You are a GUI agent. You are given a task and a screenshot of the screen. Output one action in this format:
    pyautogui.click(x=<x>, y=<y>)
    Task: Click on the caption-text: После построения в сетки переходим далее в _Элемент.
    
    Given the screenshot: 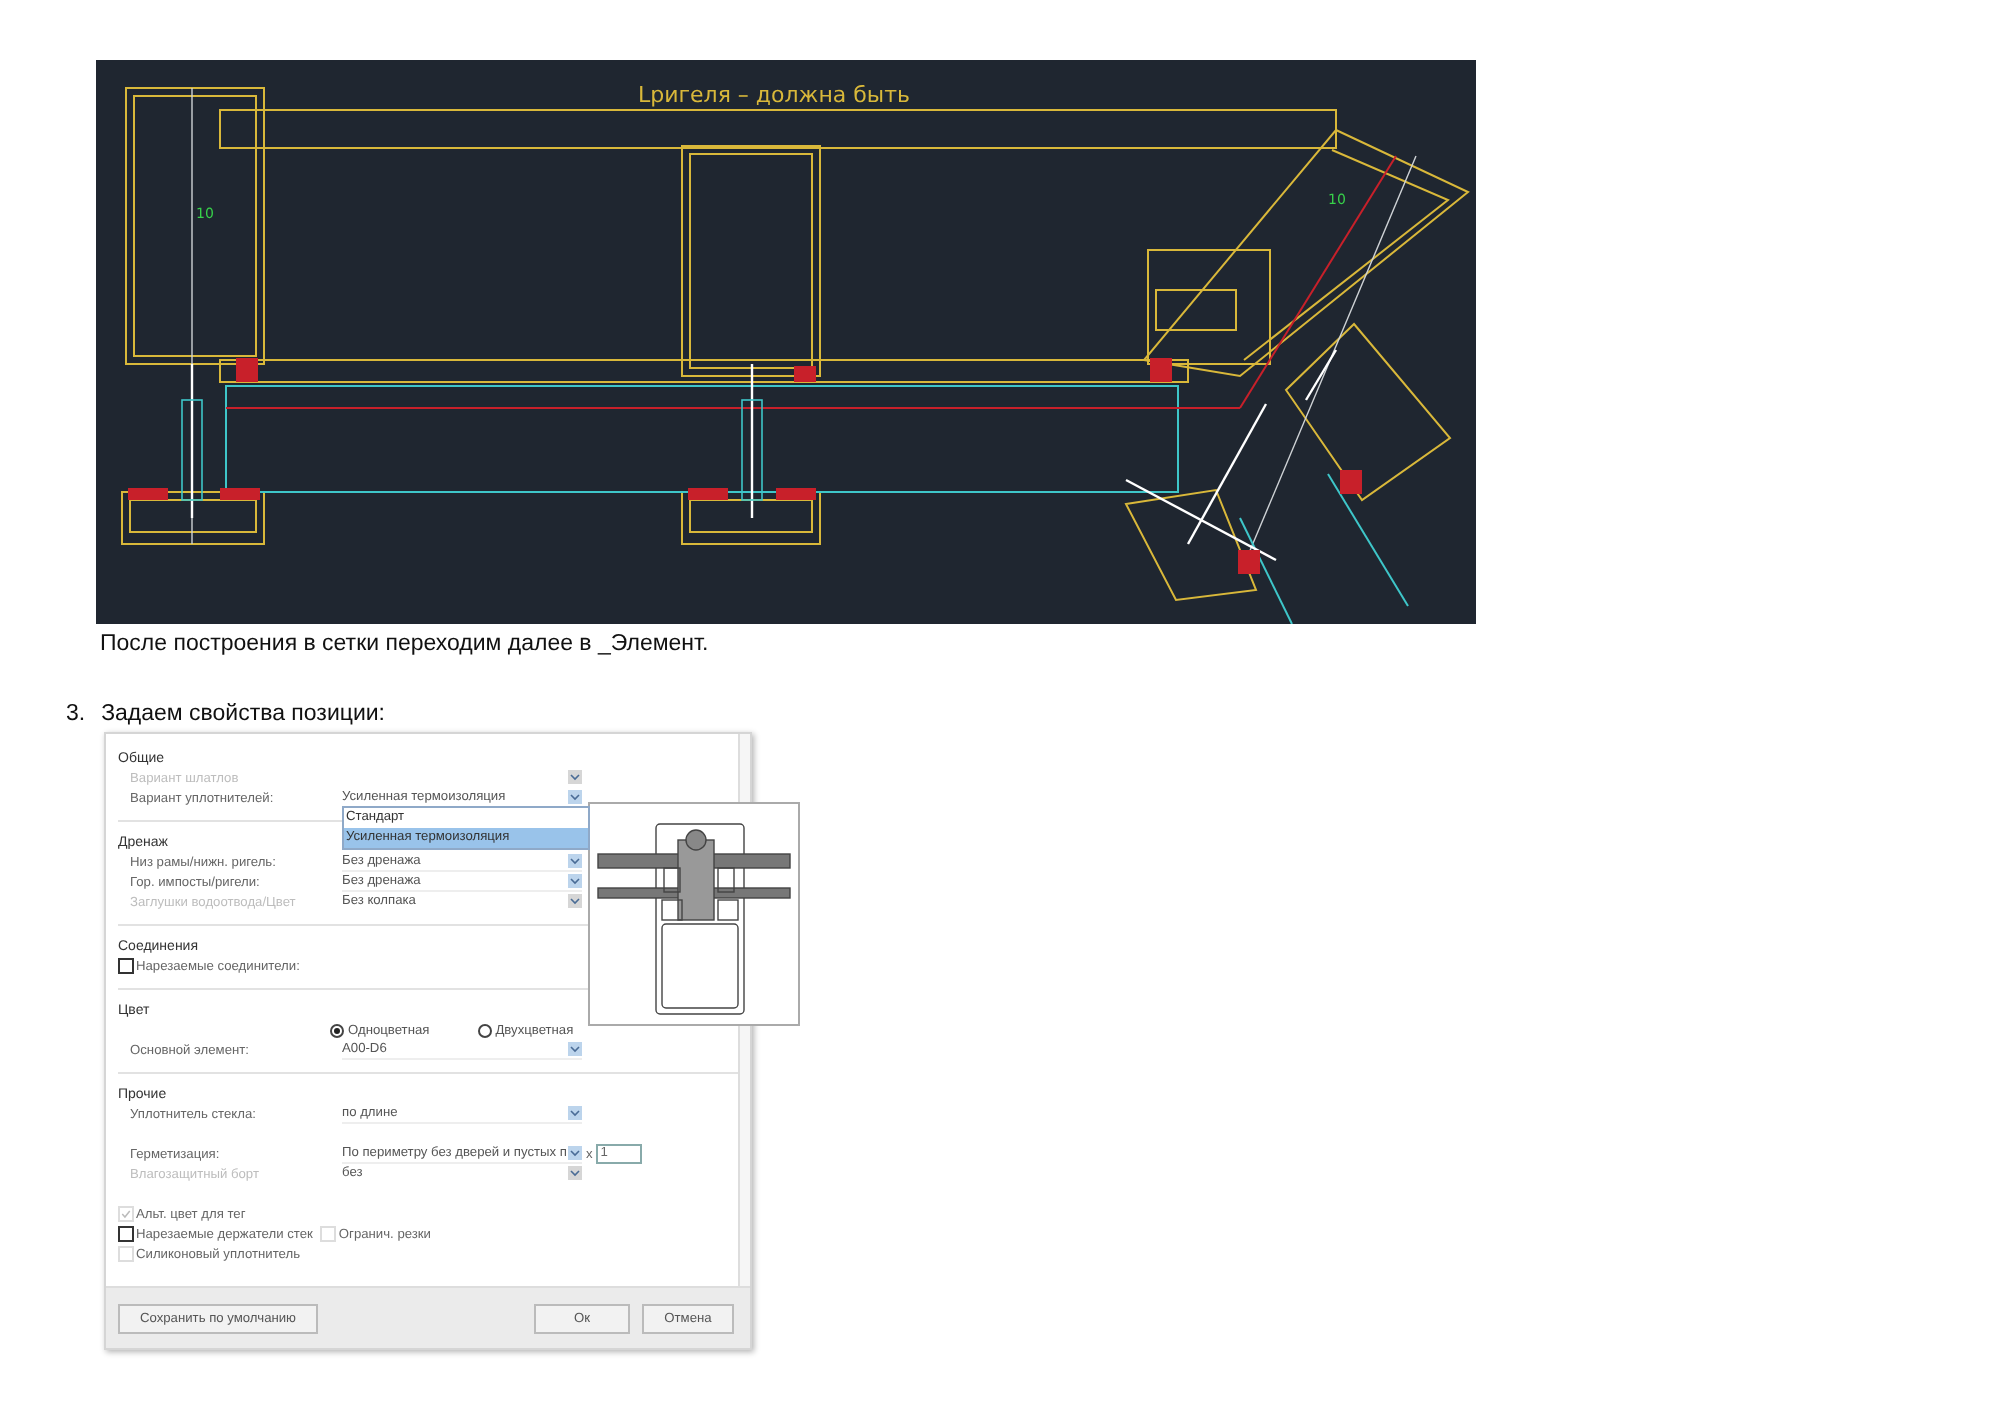 What is the action you would take?
    pyautogui.click(x=405, y=645)
    